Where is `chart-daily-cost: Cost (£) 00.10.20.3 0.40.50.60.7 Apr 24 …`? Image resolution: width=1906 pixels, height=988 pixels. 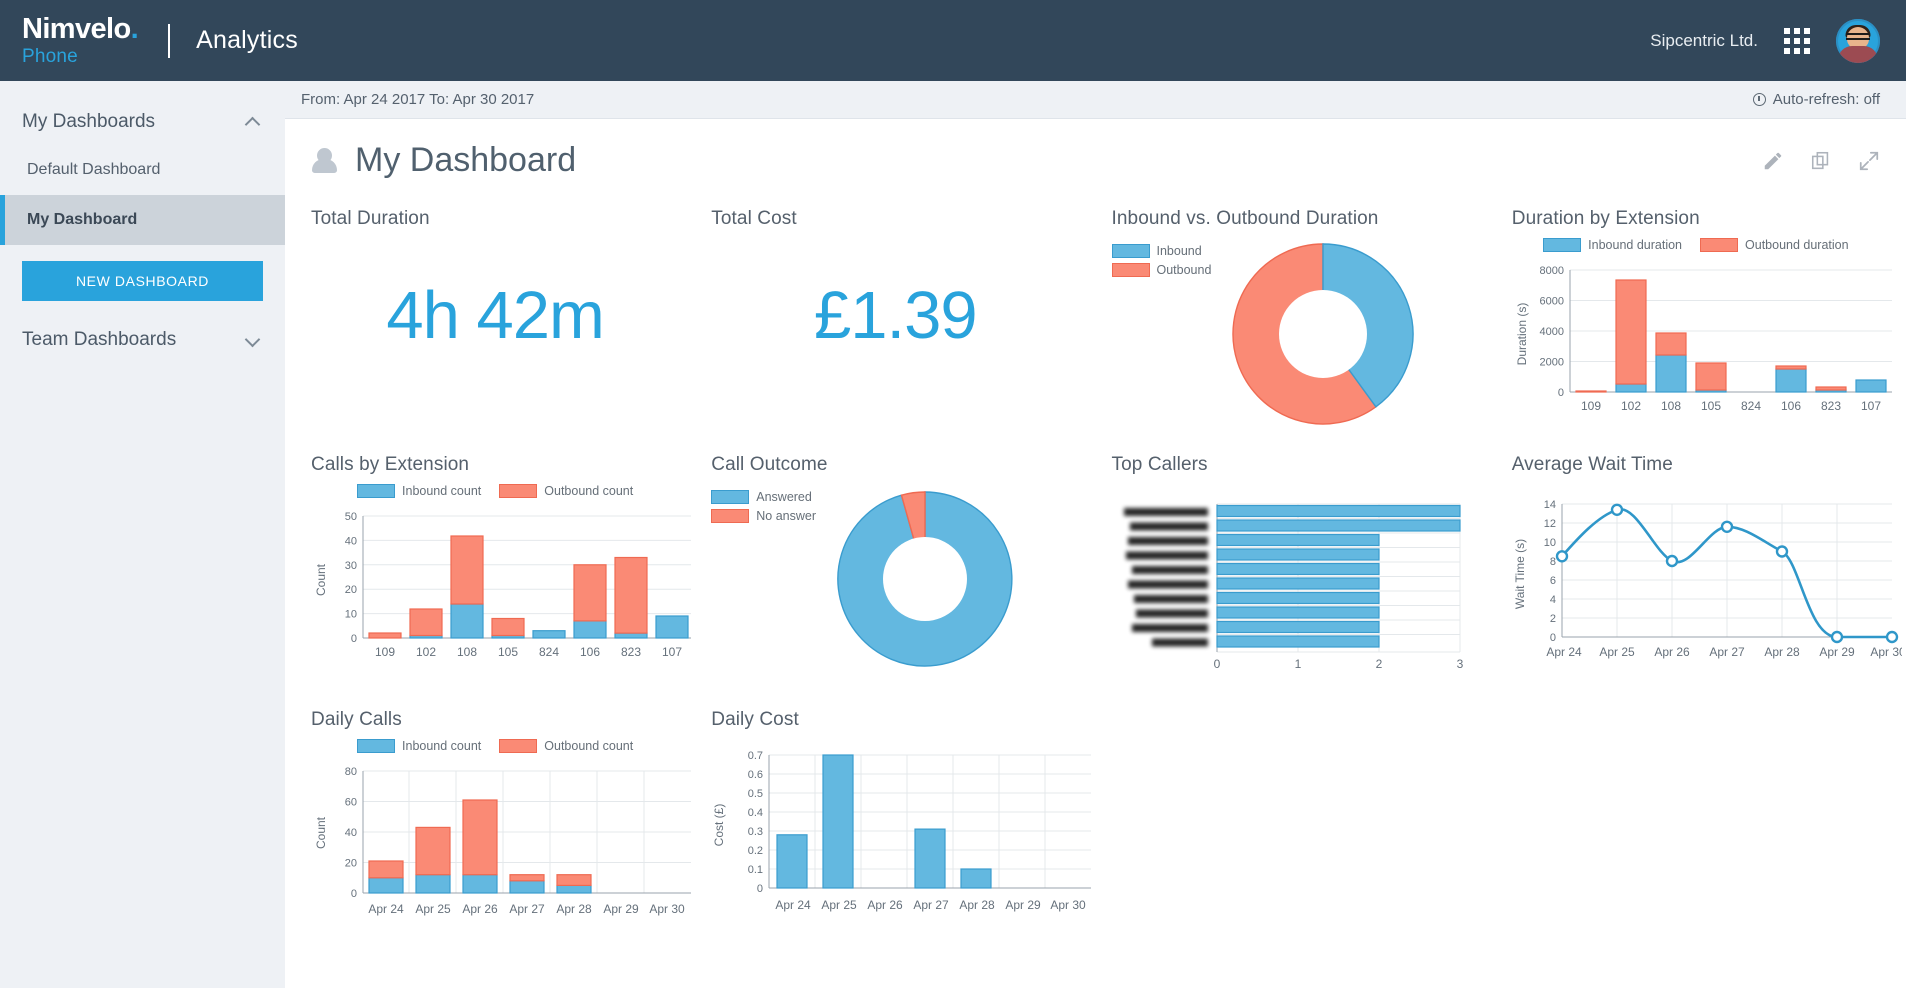
chart-daily-cost: Cost (£) 00.10.20.3 0.40.50.60.7 Apr 24 … is located at coordinates (906, 840).